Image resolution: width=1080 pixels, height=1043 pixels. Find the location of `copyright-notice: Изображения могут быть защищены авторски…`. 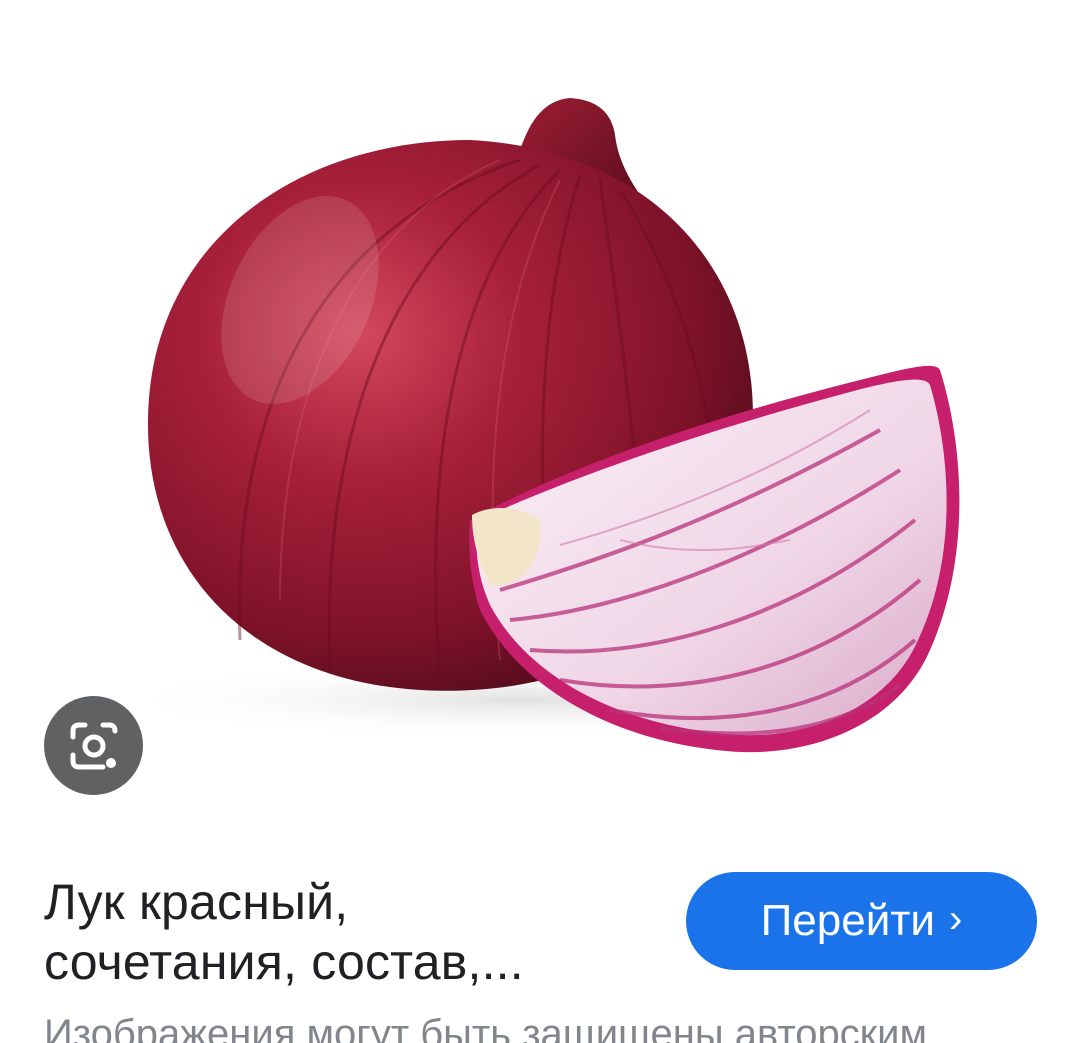

copyright-notice: Изображения могут быть защищены авторски… is located at coordinates (486, 1027).